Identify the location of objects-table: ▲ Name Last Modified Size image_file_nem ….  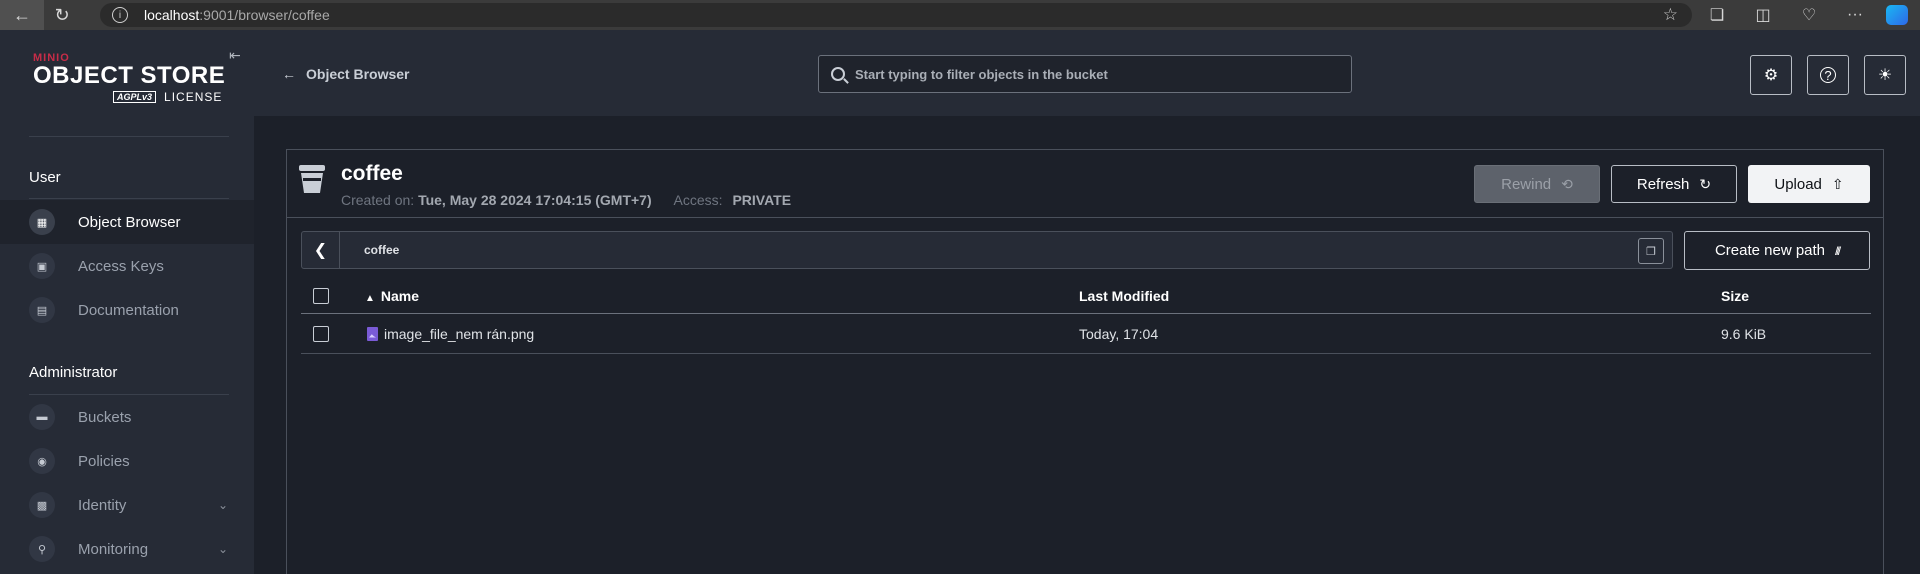
(1086, 316).